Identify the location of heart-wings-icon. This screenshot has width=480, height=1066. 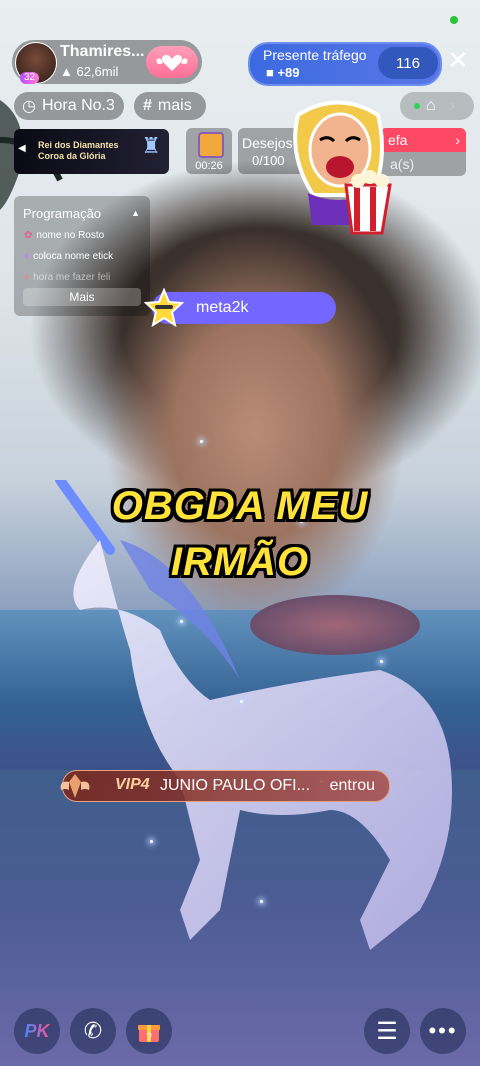
(172, 62).